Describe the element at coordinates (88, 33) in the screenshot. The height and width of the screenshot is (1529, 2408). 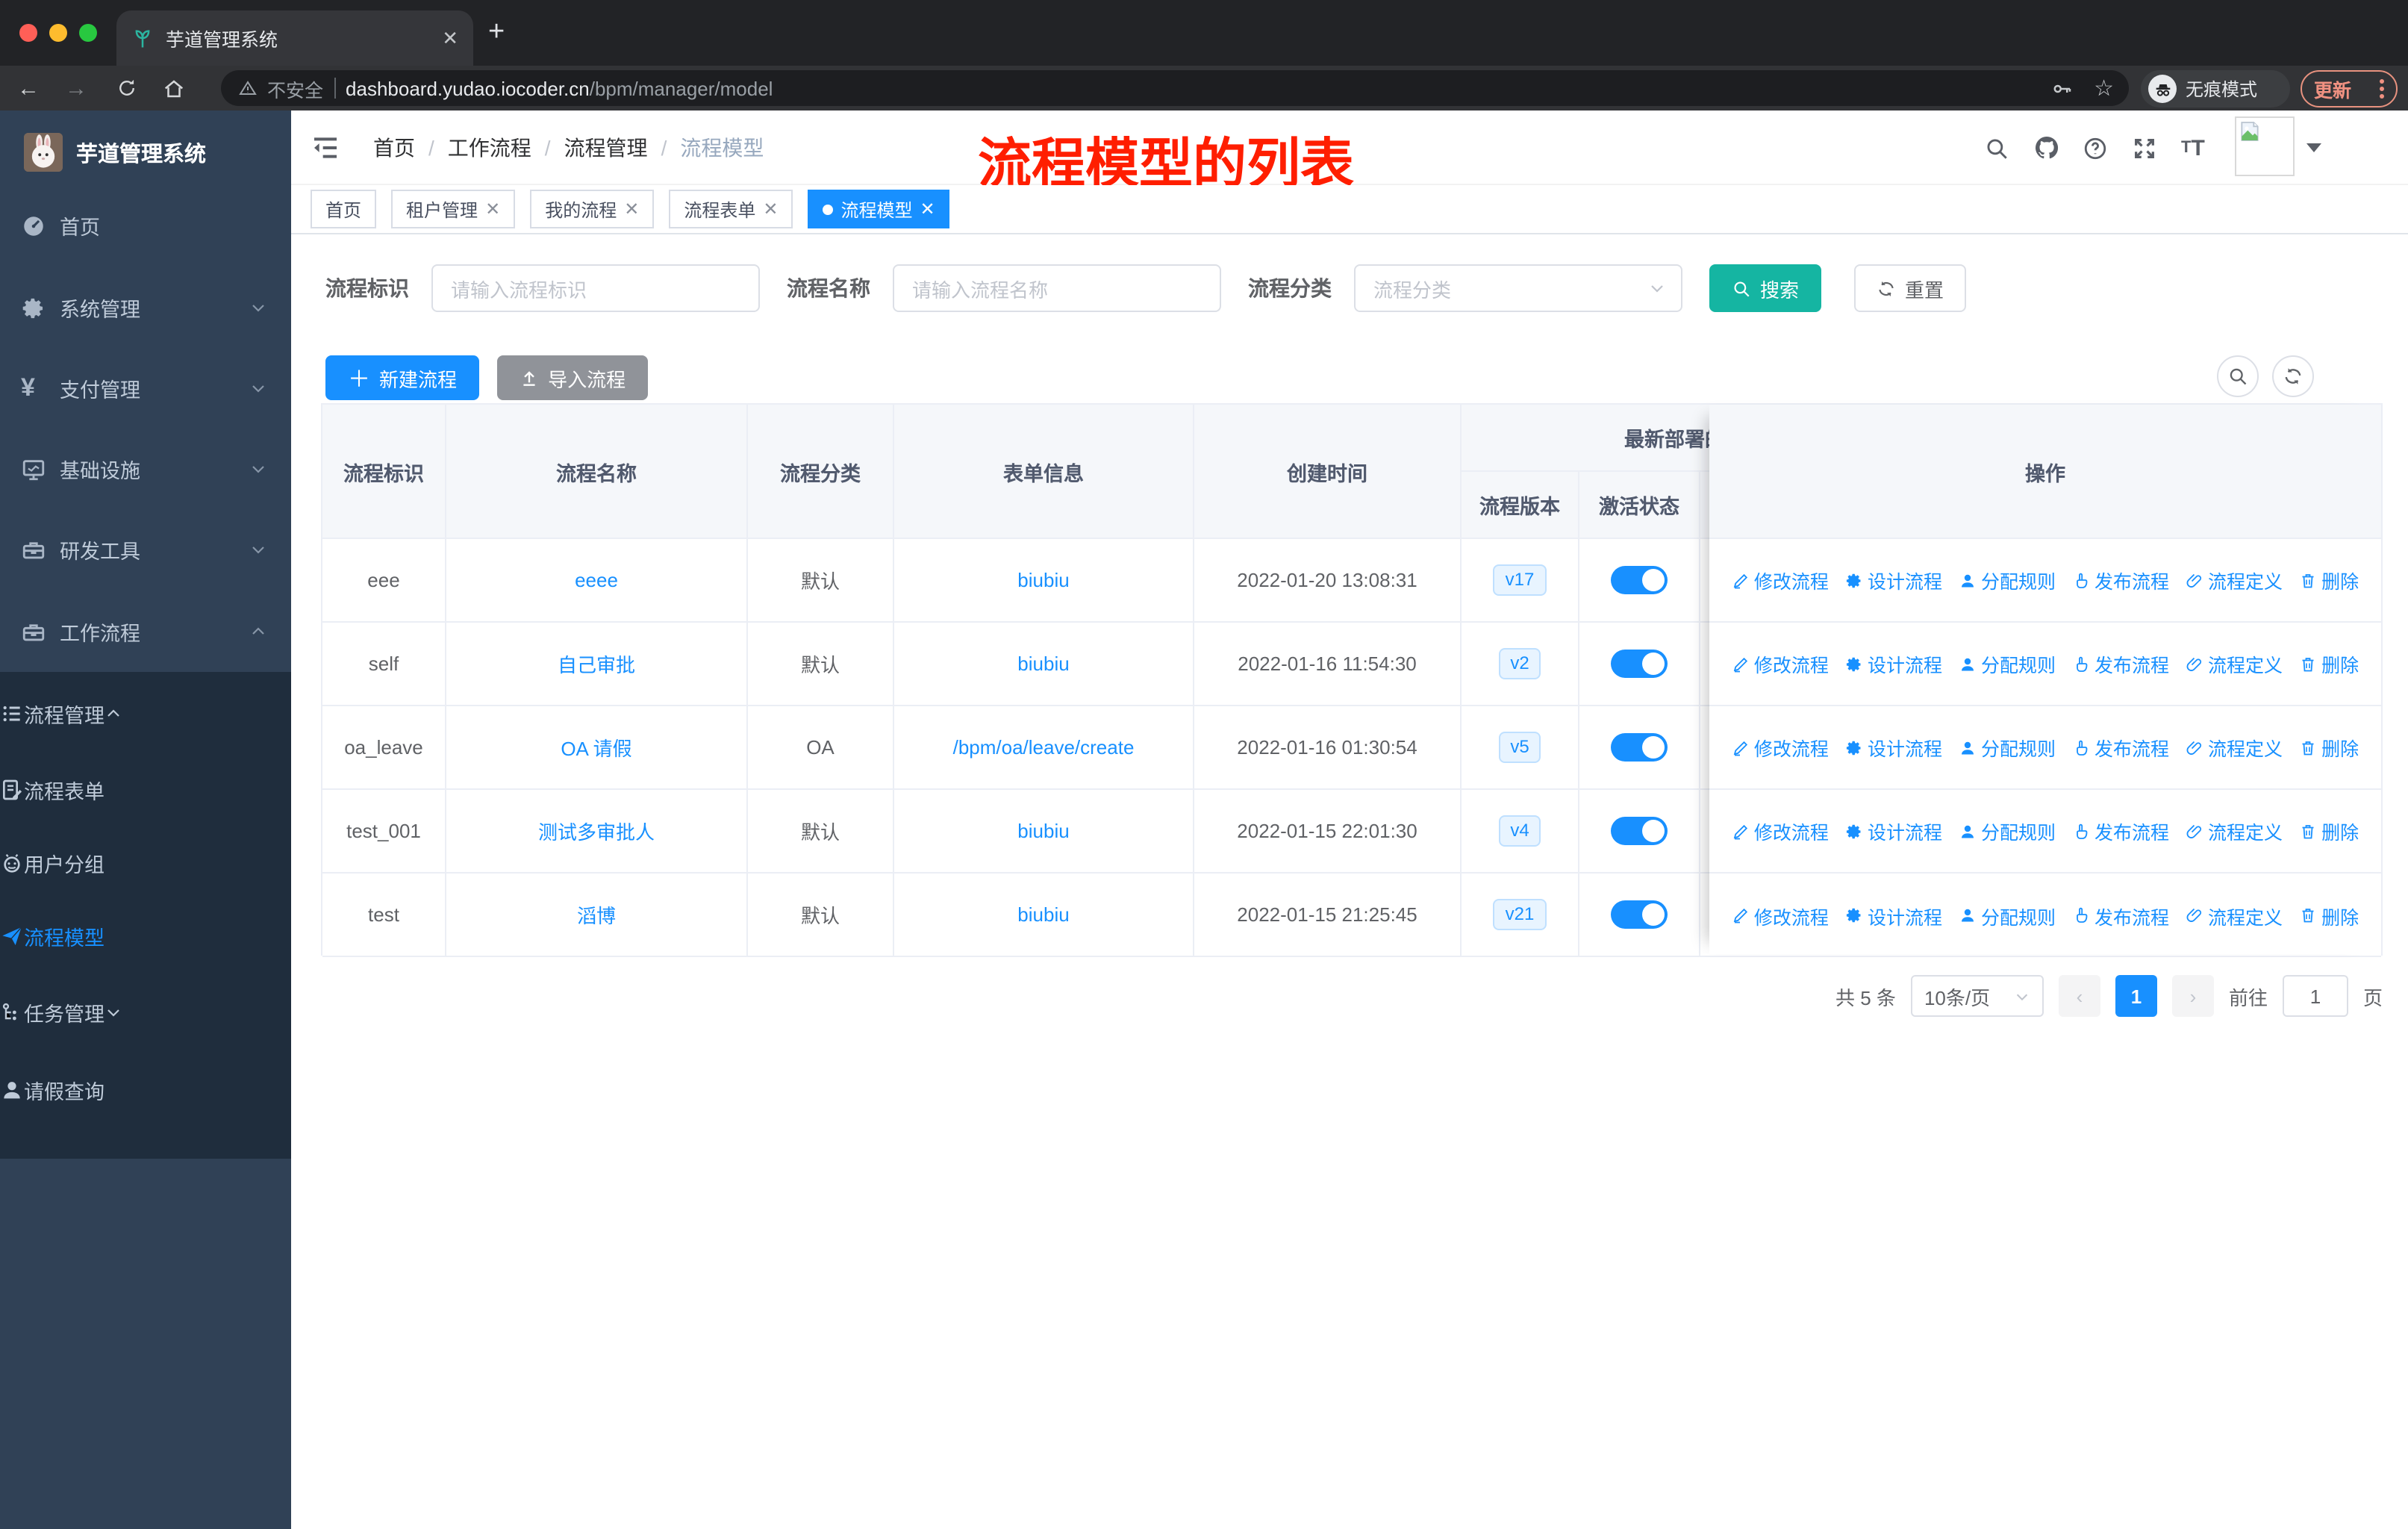
I see `macos-zoom-button` at that location.